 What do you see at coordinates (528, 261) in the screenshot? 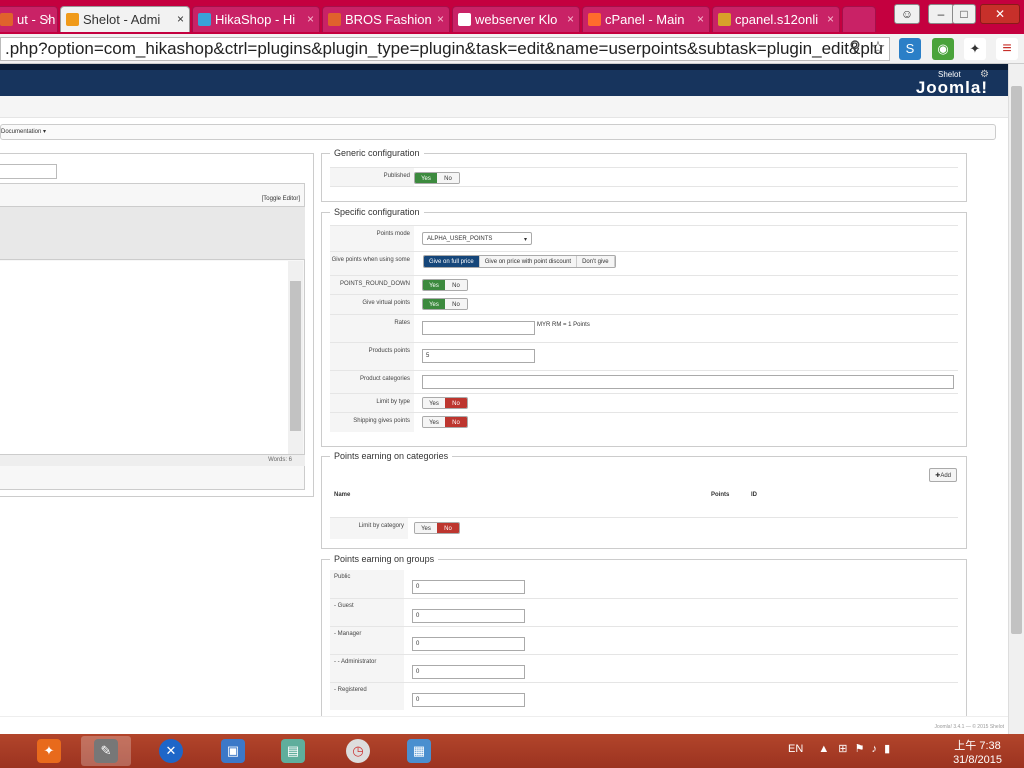
I see `give-discount-price-button: Give on price with point discount` at bounding box center [528, 261].